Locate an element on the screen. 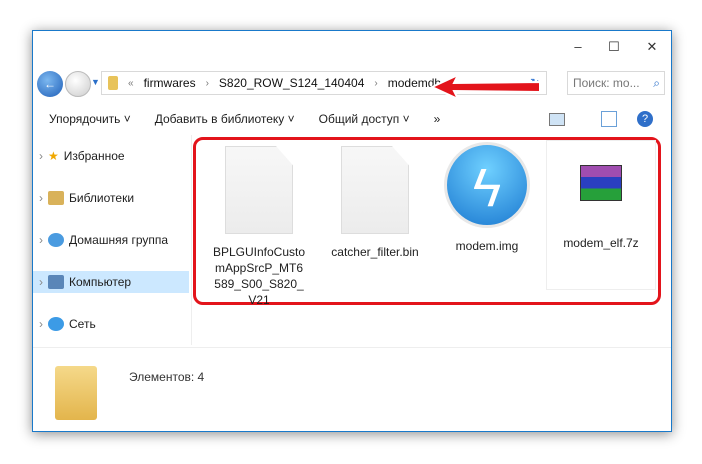  file-name: catcher_filter.bin is located at coordinates (375, 252).